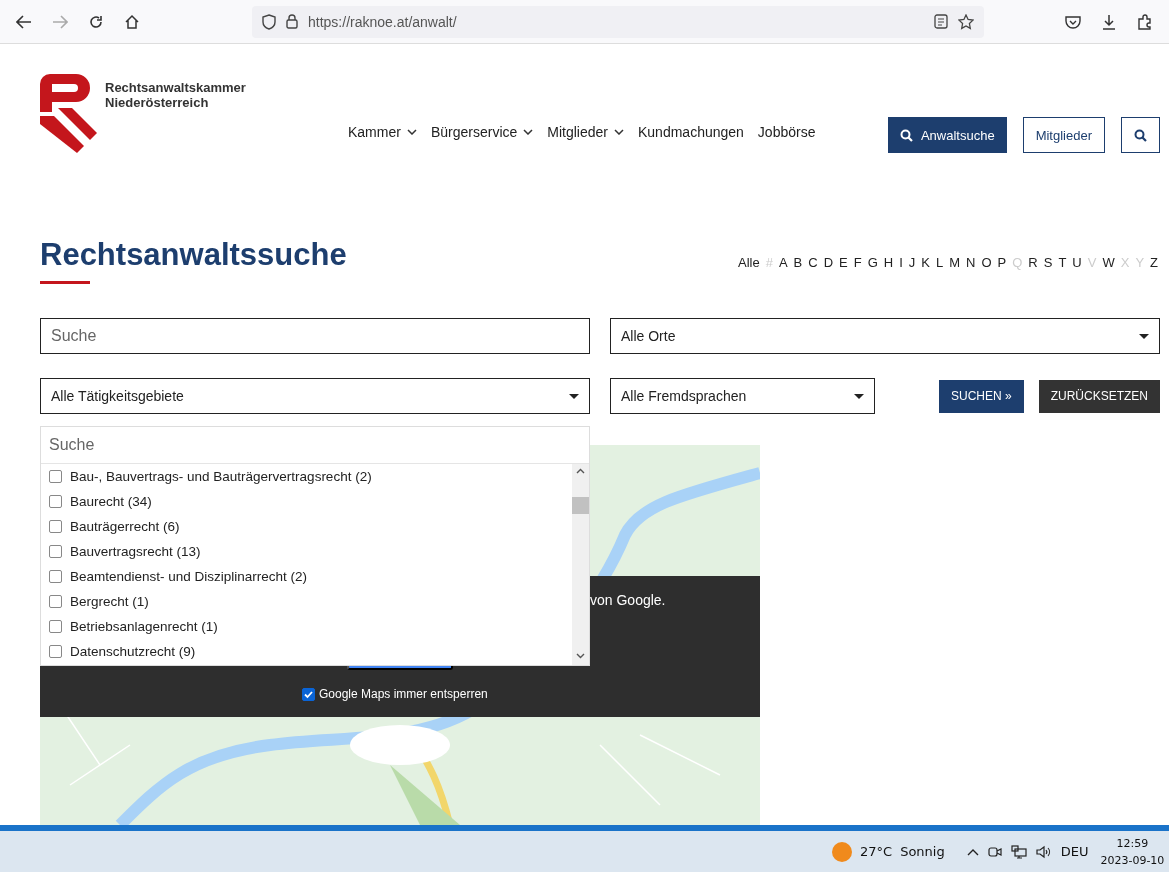 The width and height of the screenshot is (1169, 872). Describe the element at coordinates (24, 21) in the screenshot. I see `back-arrow-icon` at that location.